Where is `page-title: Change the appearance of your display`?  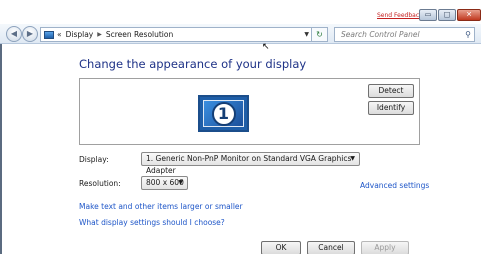
page-title: Change the appearance of your display is located at coordinates (193, 64).